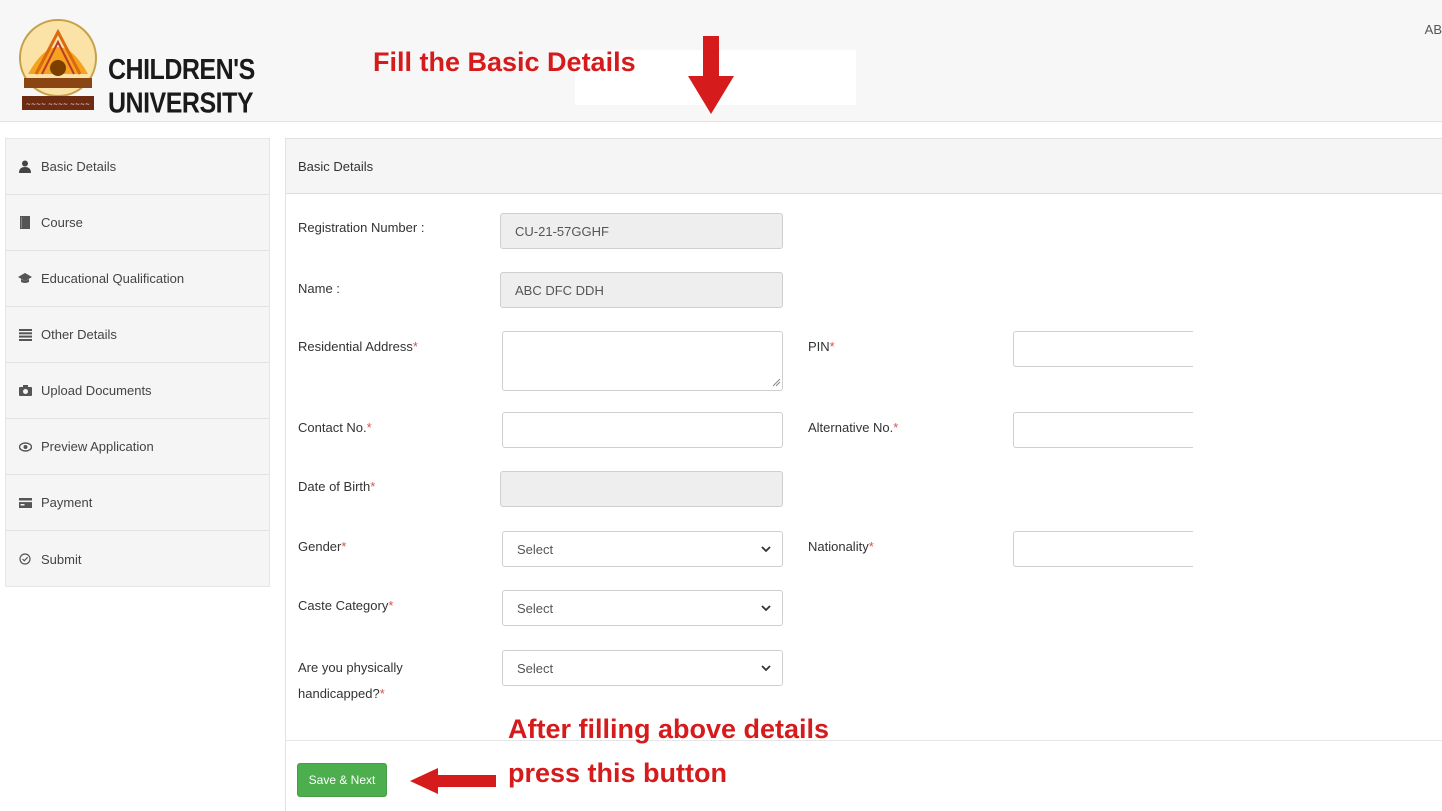 The width and height of the screenshot is (1442, 811). I want to click on pin-label-text: PIN, so click(819, 346).